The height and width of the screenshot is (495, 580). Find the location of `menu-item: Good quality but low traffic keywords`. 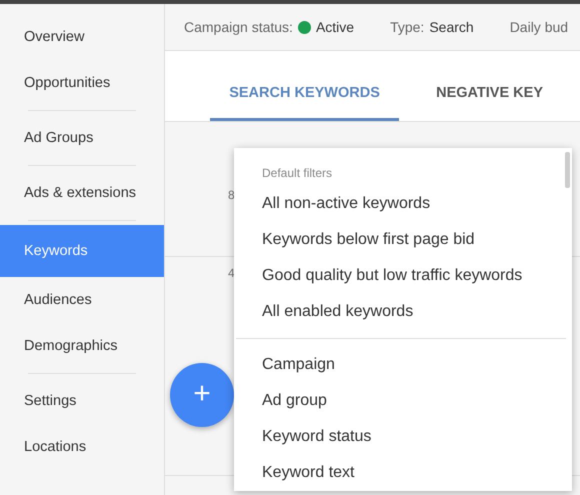

menu-item: Good quality but low traffic keywords is located at coordinates (403, 276).